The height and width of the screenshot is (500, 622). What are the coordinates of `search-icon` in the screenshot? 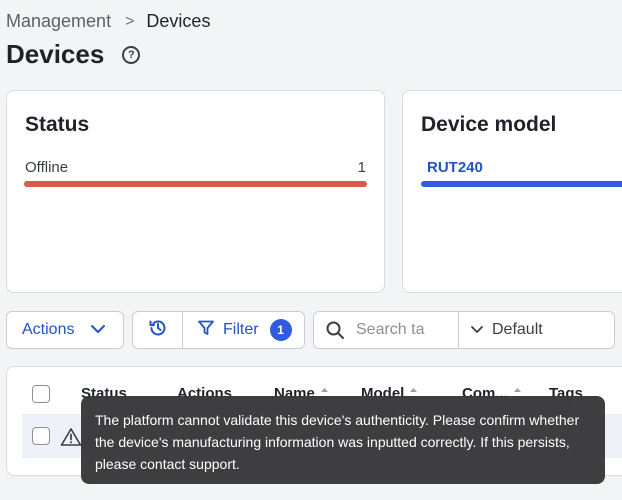 It's located at (335, 330).